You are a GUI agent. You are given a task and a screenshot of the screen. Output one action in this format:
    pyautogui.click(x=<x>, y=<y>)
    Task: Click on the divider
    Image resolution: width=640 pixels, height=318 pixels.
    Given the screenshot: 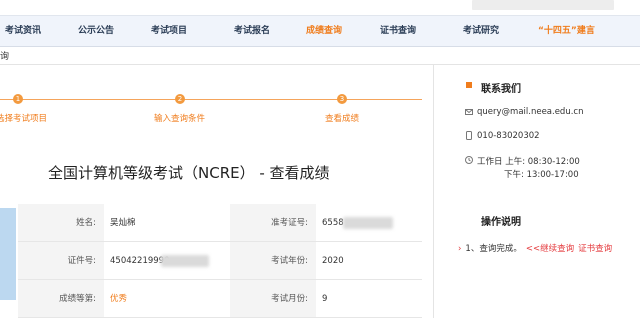 What is the action you would take?
    pyautogui.click(x=320, y=64)
    